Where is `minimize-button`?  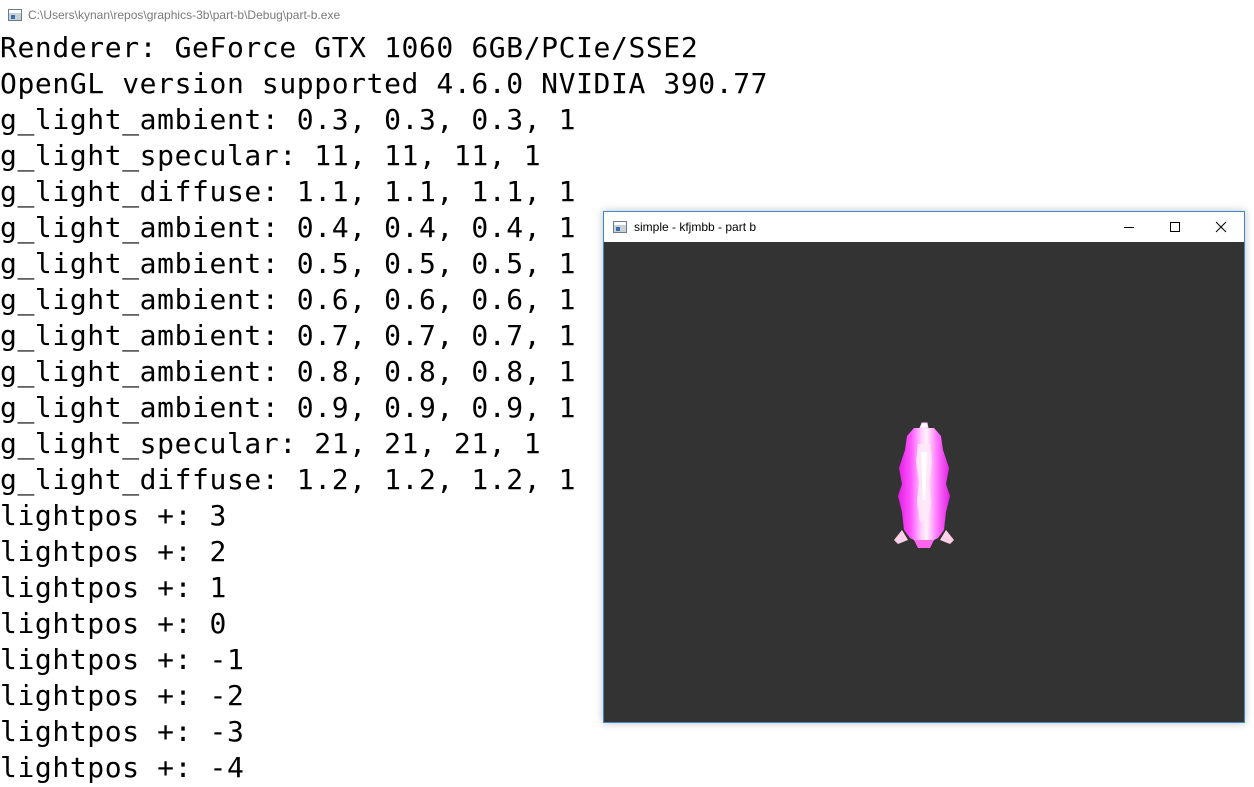 minimize-button is located at coordinates (1129, 227).